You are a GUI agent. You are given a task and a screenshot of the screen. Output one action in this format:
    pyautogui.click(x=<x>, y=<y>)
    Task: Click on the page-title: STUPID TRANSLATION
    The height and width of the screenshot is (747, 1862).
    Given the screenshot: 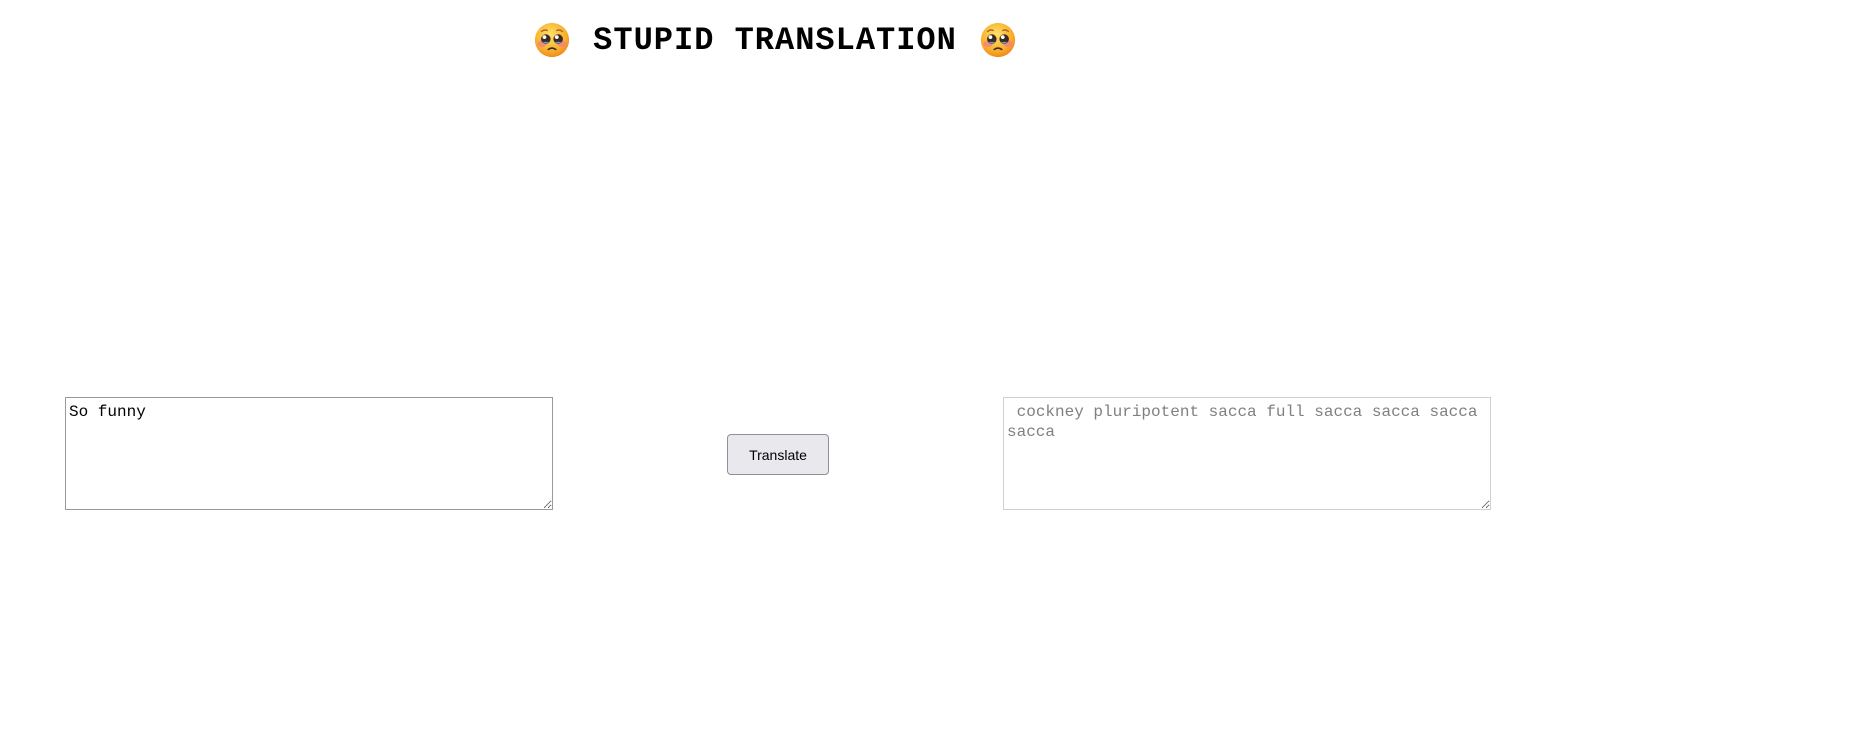 What is the action you would take?
    pyautogui.click(x=775, y=40)
    